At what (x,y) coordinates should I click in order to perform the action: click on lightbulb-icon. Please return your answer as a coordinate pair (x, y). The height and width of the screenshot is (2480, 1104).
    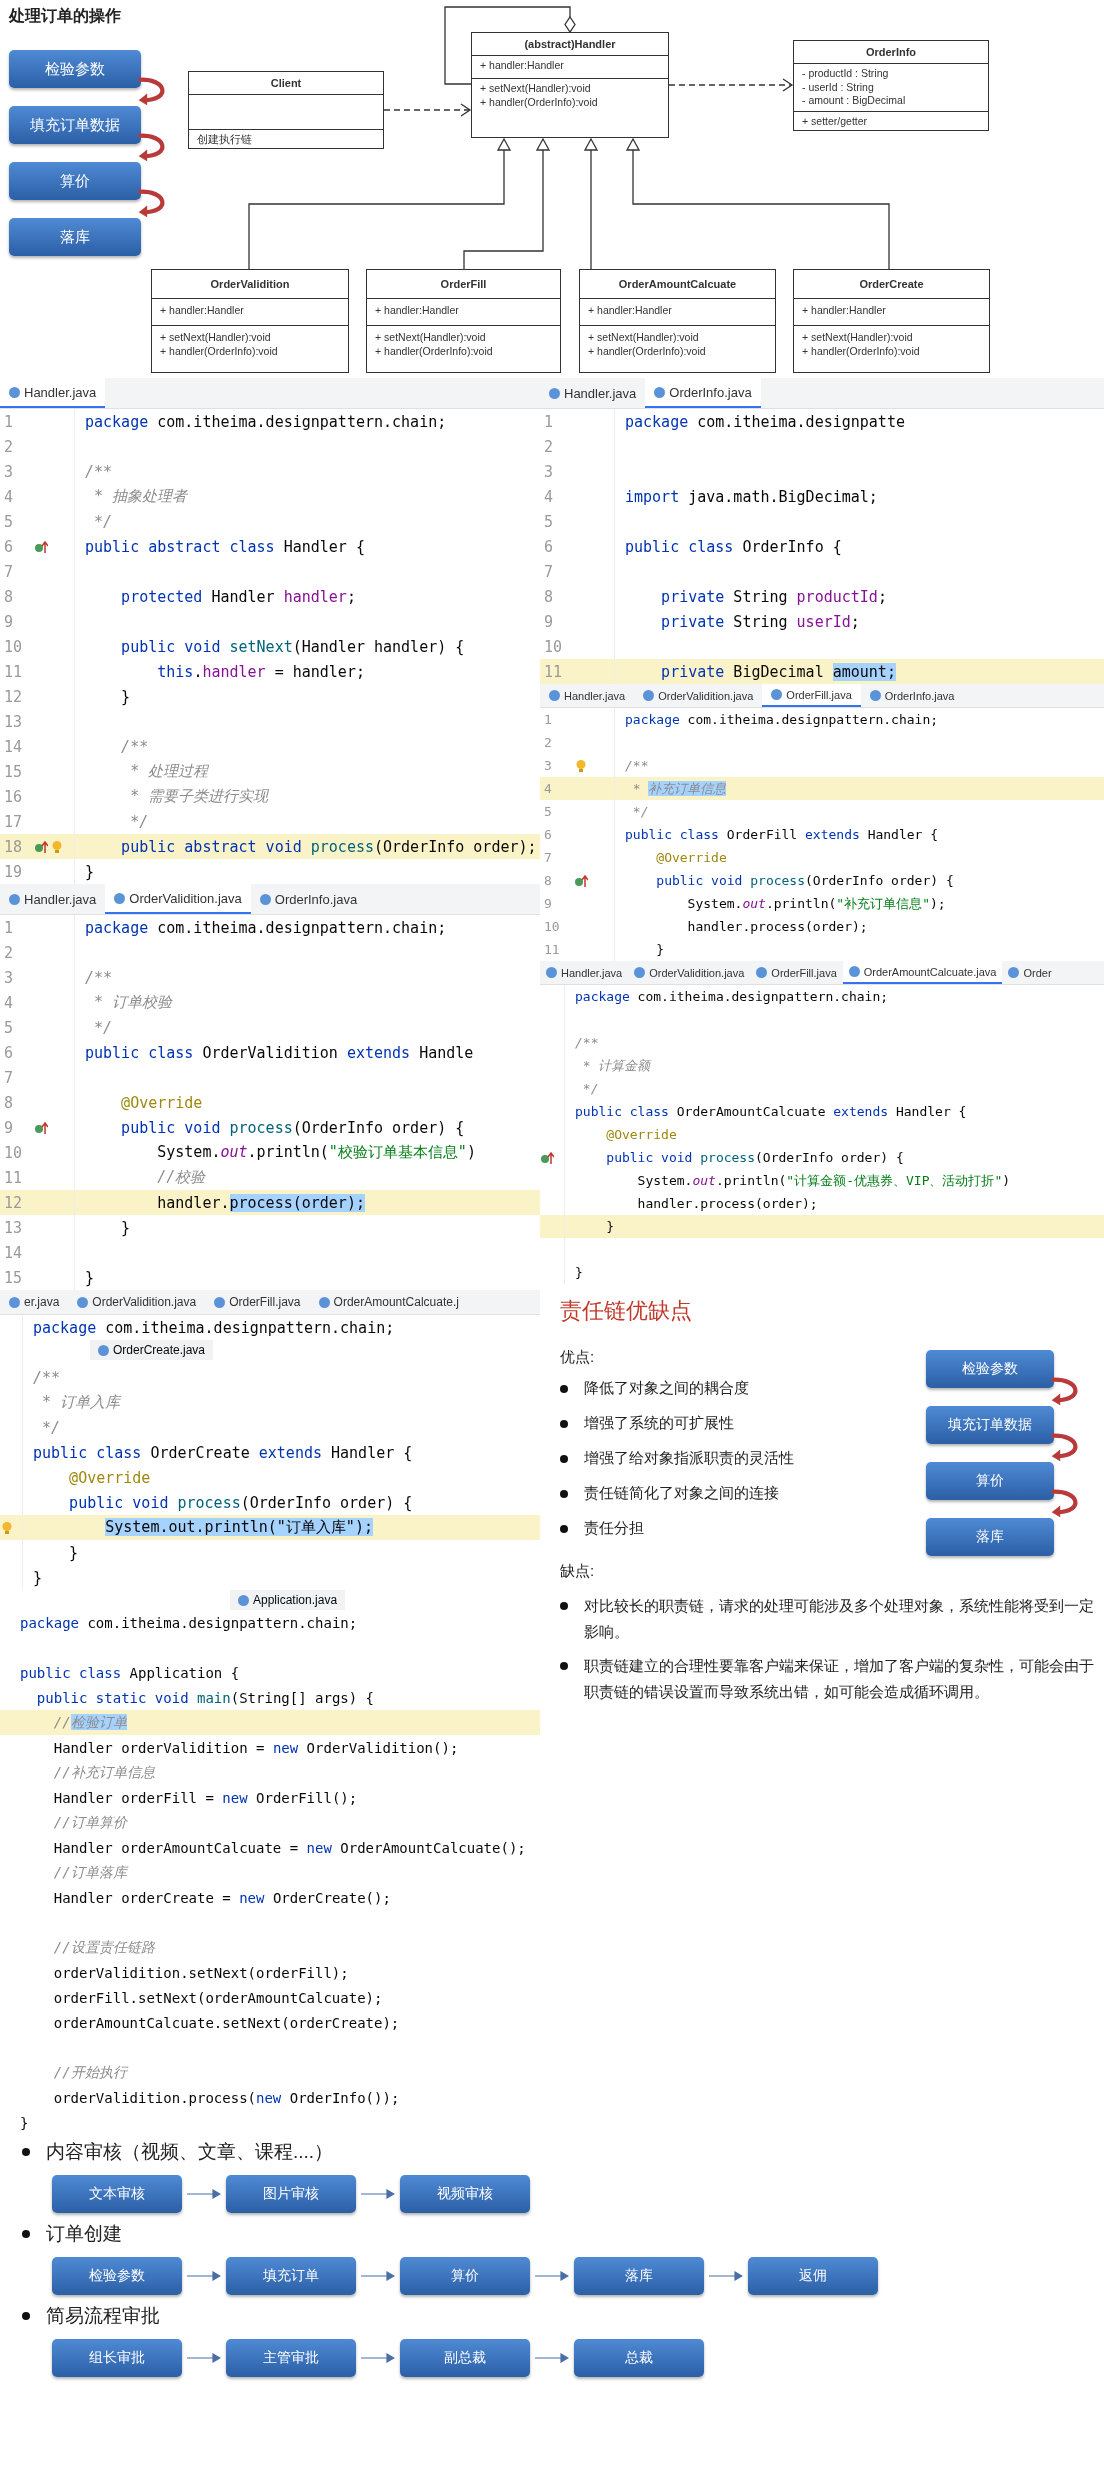
    Looking at the image, I should click on (581, 765).